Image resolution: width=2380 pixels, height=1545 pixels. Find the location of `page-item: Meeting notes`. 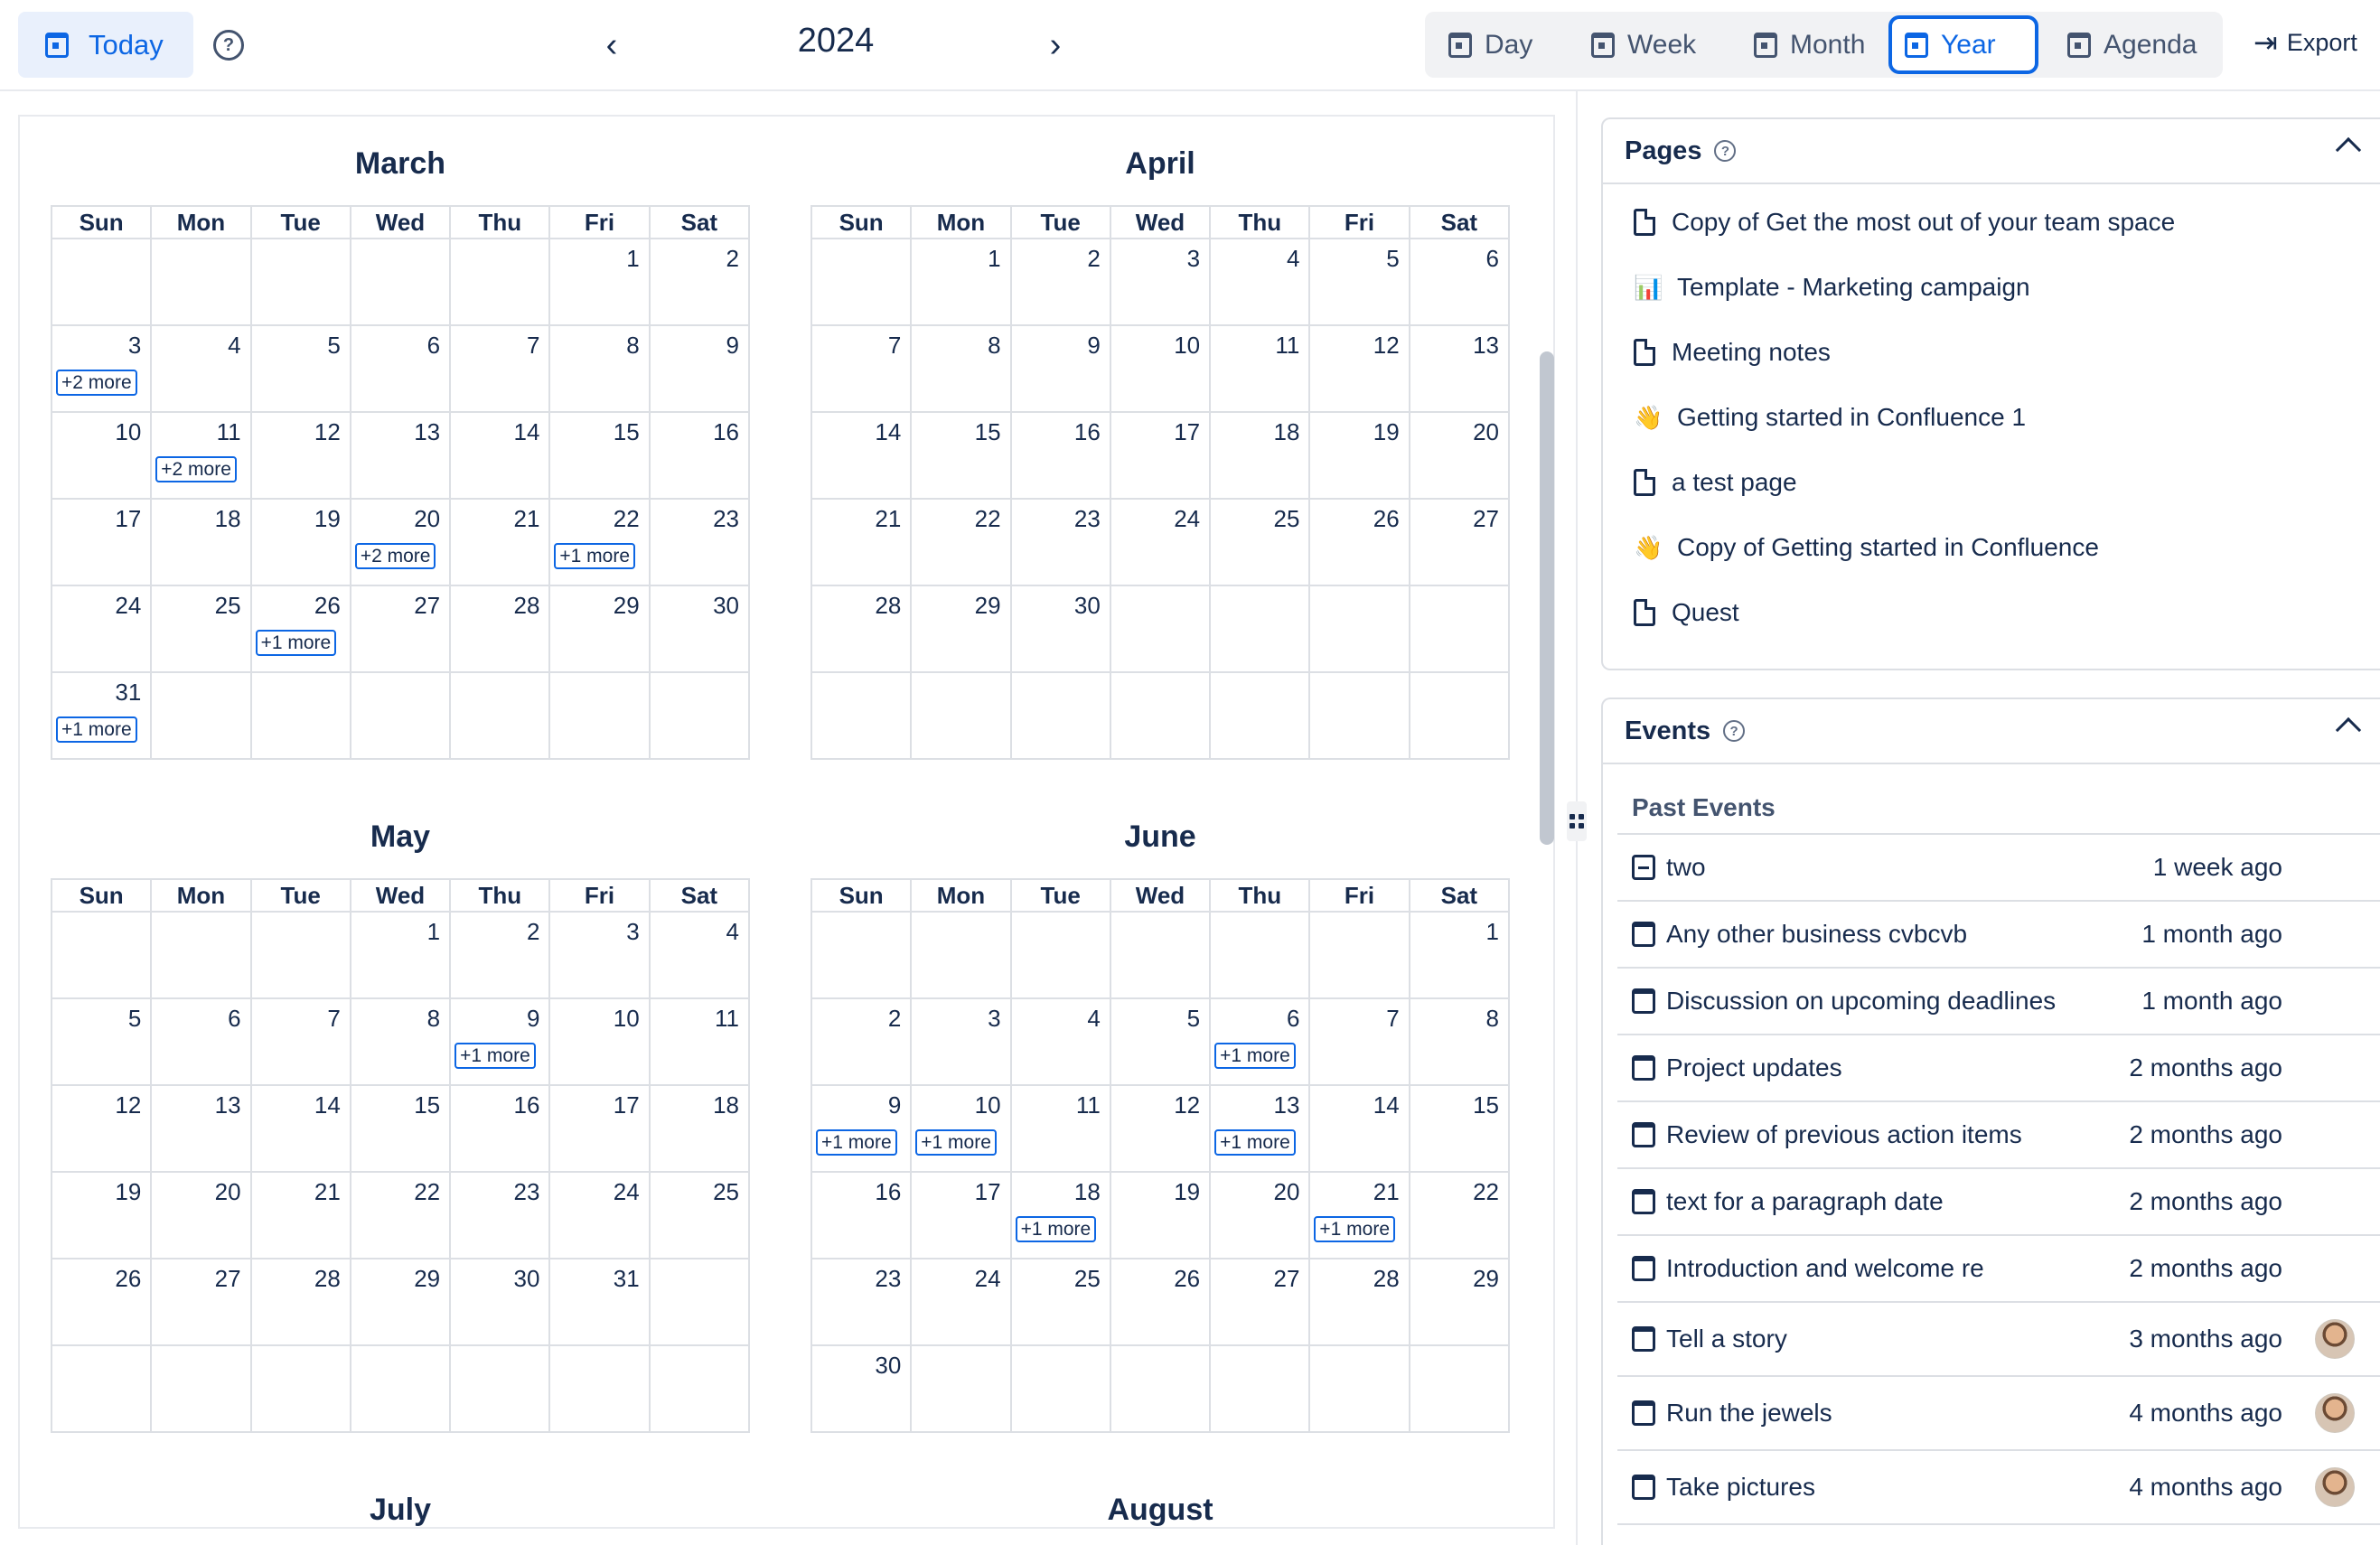

page-item: Meeting notes is located at coordinates (1991, 352).